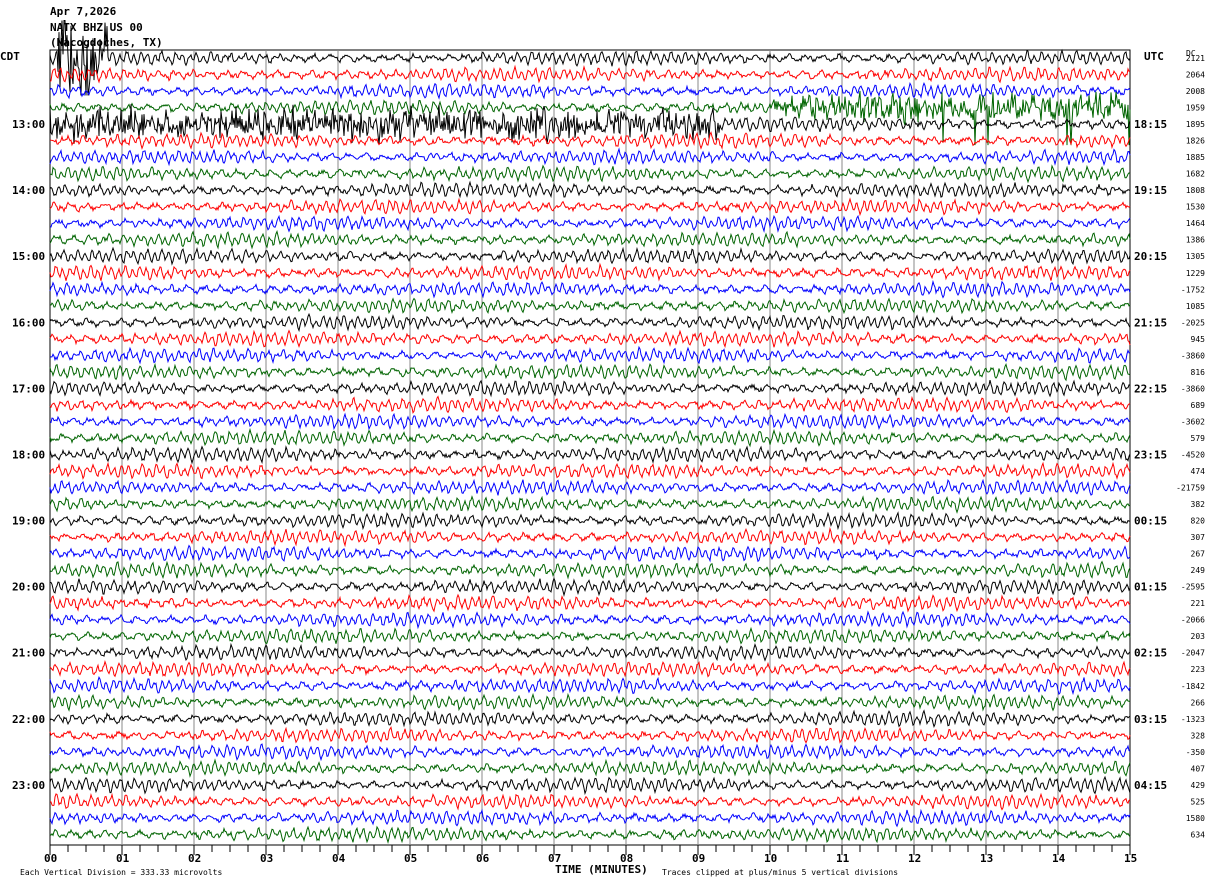 The width and height of the screenshot is (1210, 886). What do you see at coordinates (1198, 801) in the screenshot?
I see `dc-offset-label: 525` at bounding box center [1198, 801].